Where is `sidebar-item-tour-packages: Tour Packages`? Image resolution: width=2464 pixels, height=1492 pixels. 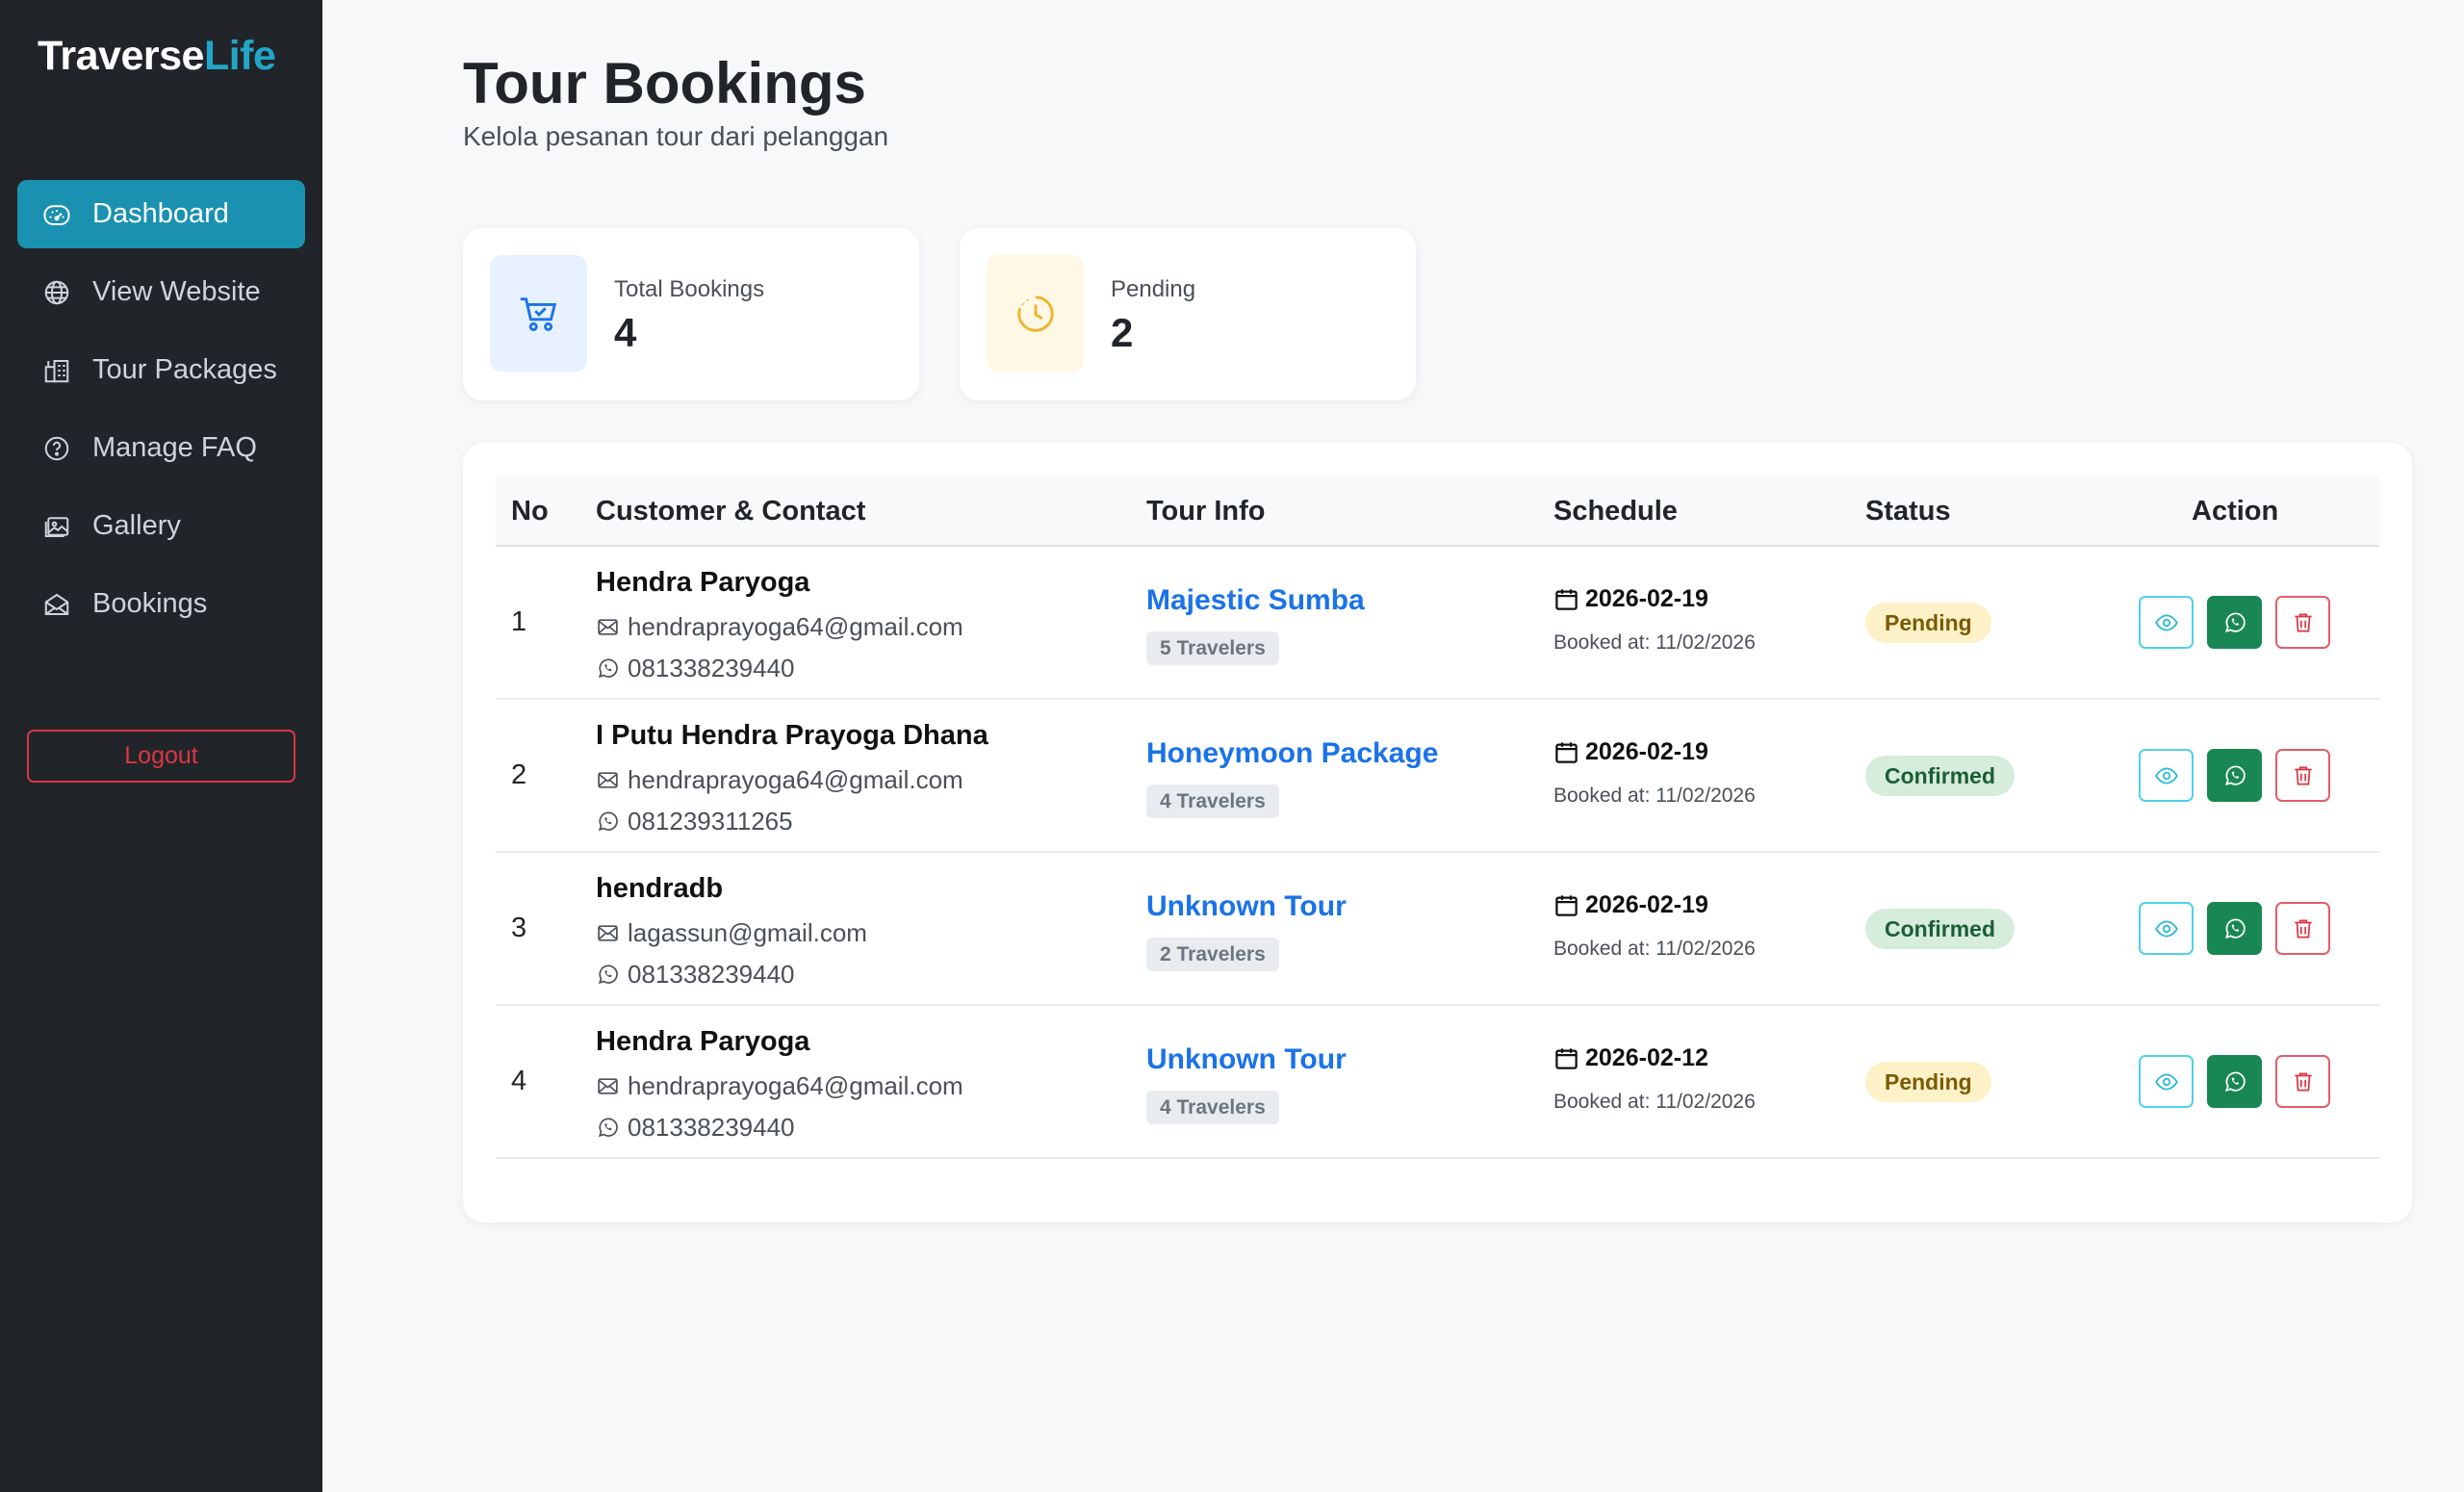 sidebar-item-tour-packages: Tour Packages is located at coordinates (161, 370).